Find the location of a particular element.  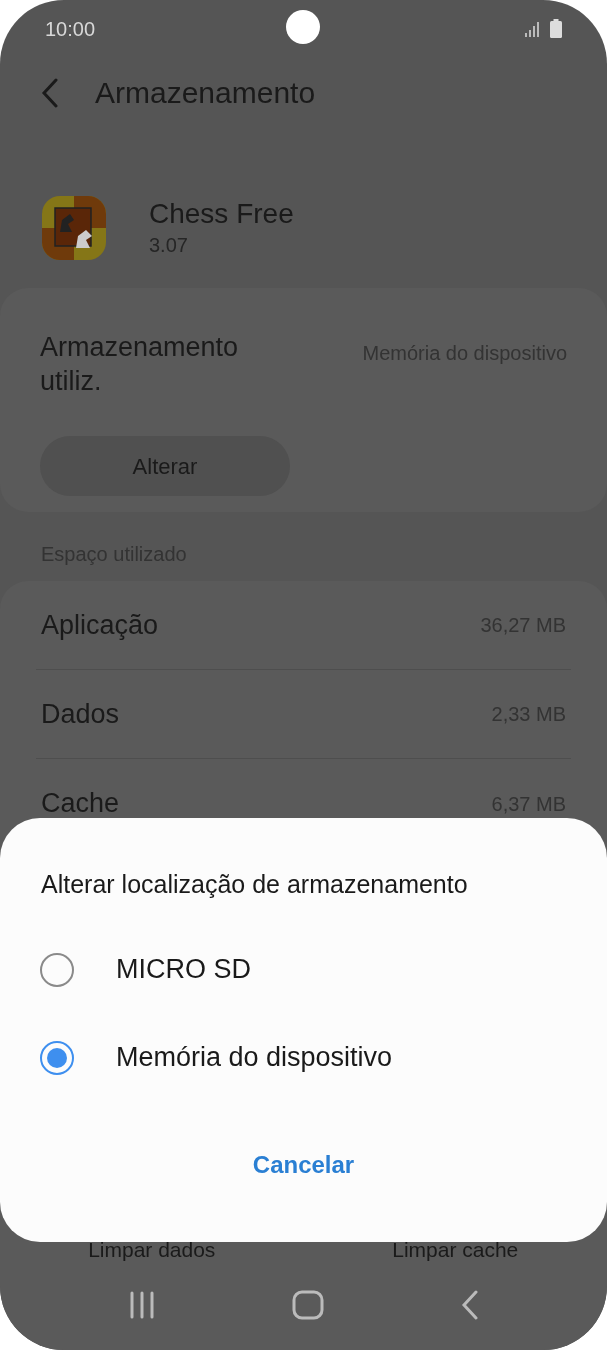

option-label: MICRO SD is located at coordinates (183, 969).